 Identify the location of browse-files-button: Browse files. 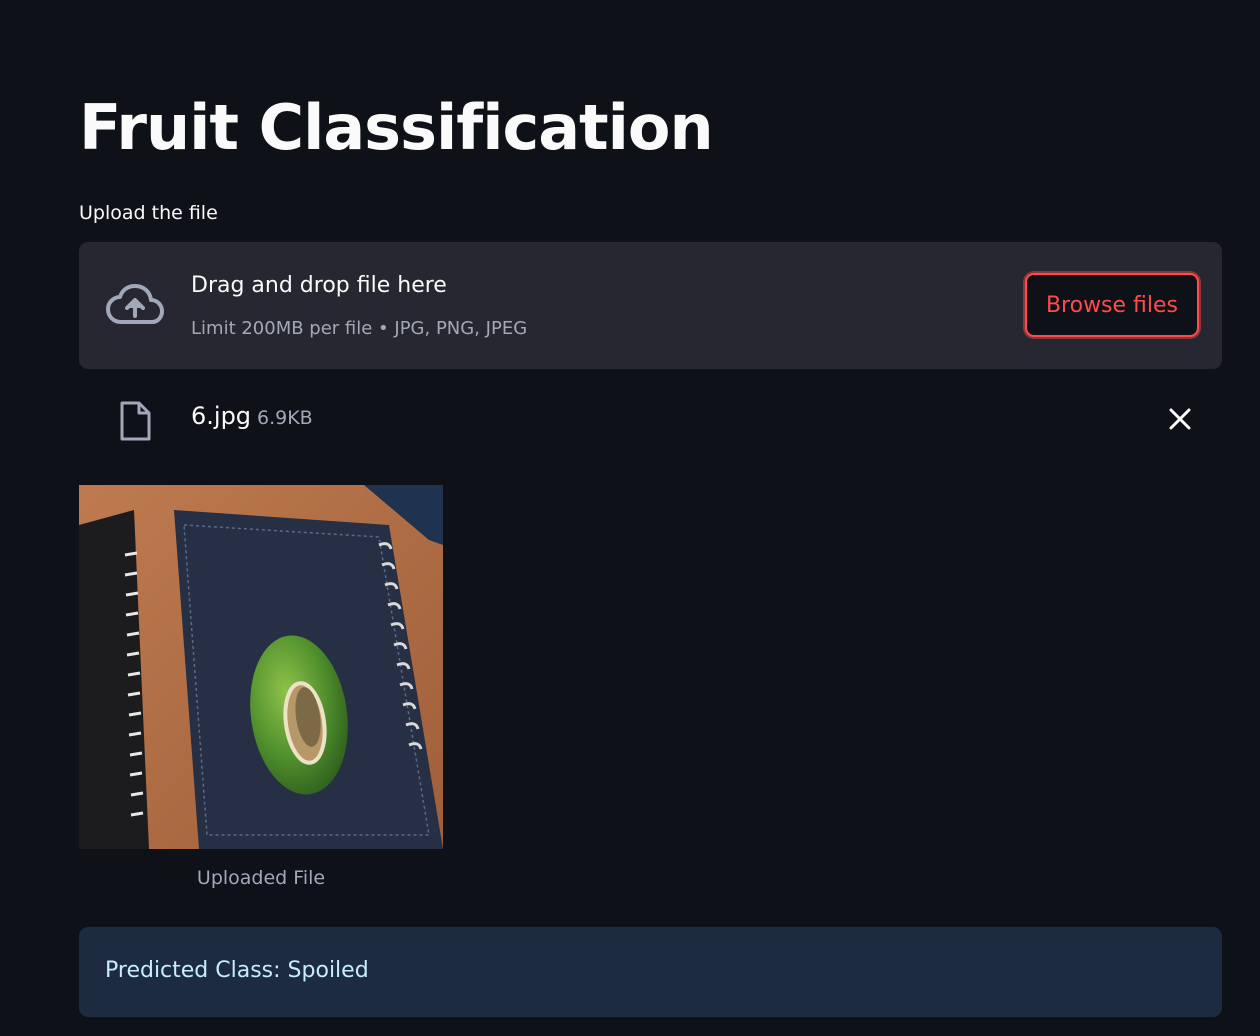
(1112, 305).